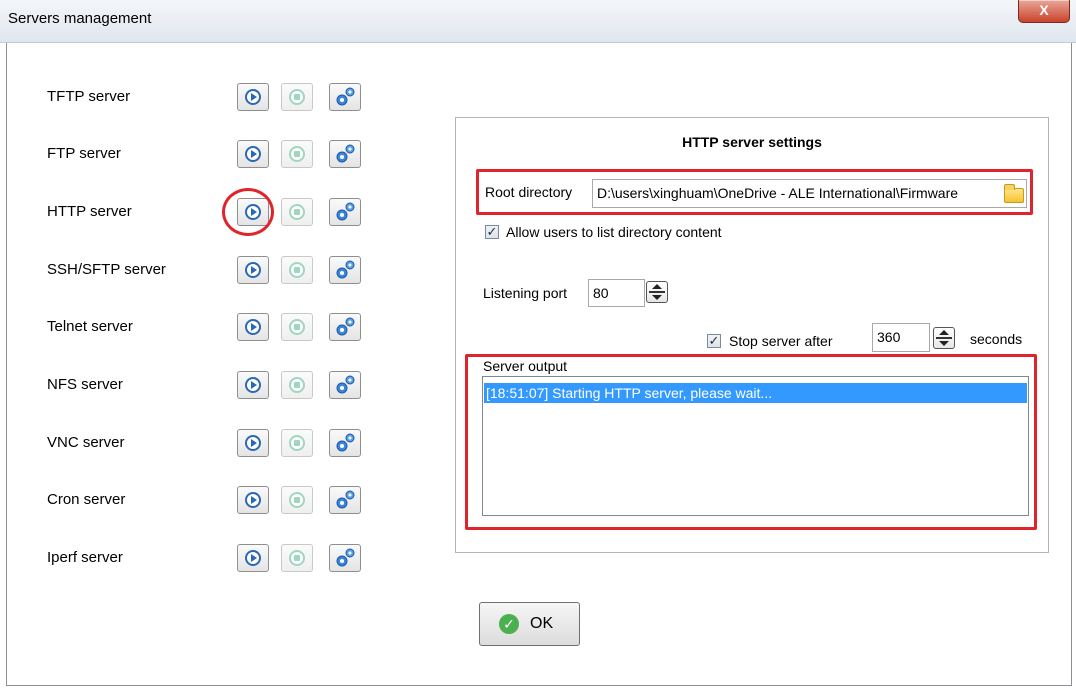 This screenshot has width=1076, height=689. I want to click on settings-iperf-button, so click(345, 558).